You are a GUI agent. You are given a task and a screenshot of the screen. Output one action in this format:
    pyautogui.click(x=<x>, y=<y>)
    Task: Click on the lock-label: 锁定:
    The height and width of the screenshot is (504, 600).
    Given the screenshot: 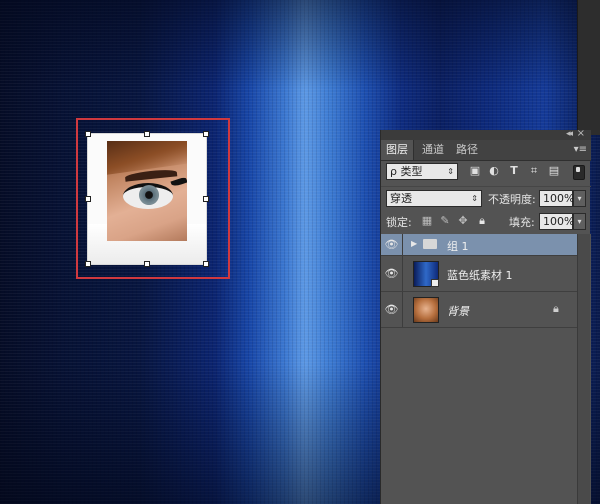 What is the action you would take?
    pyautogui.click(x=399, y=222)
    